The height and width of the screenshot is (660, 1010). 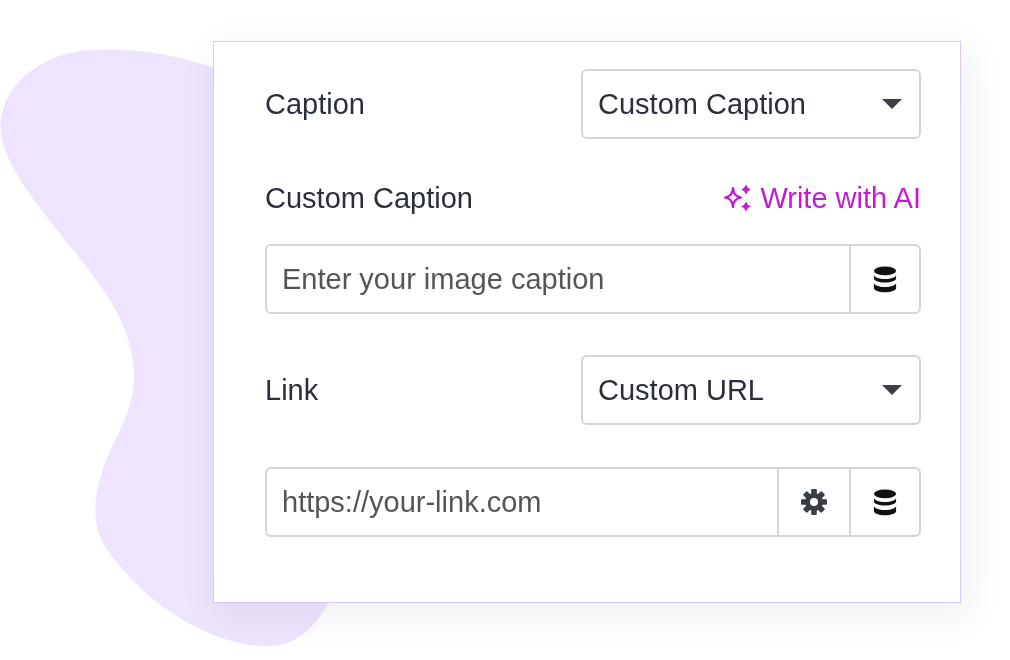 What do you see at coordinates (737, 198) in the screenshot?
I see `sparkle-icon` at bounding box center [737, 198].